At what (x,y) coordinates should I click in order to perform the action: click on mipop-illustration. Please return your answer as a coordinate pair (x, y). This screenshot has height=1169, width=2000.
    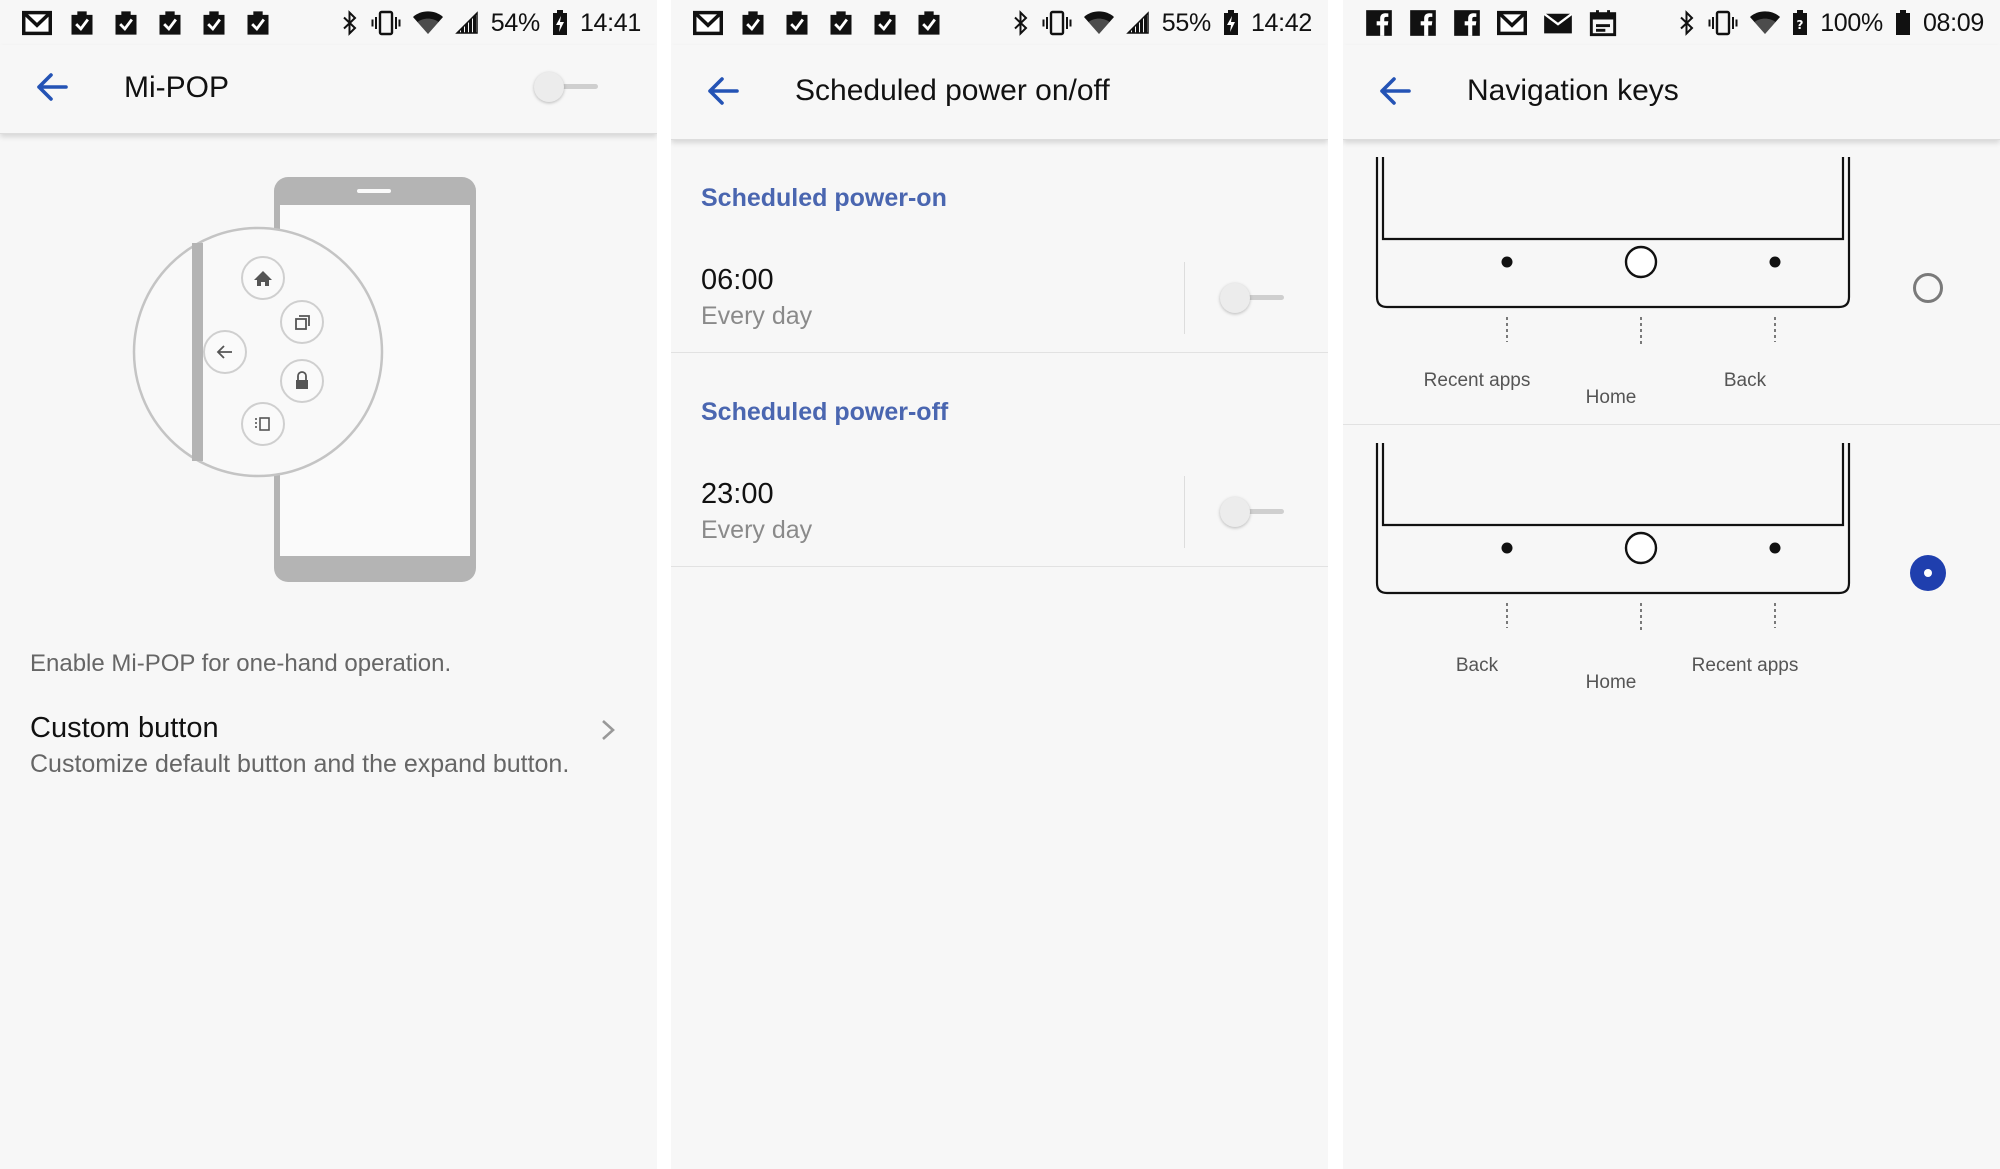
    Looking at the image, I should click on (304, 379).